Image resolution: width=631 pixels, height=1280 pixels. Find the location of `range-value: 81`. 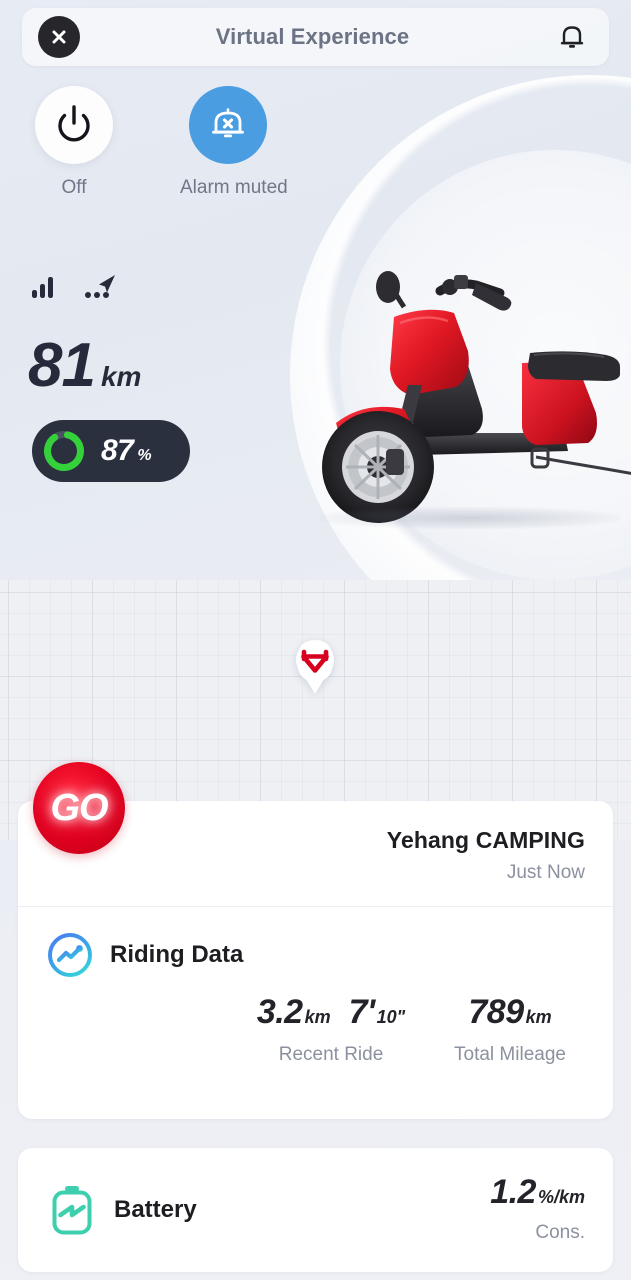

range-value: 81 is located at coordinates (62, 365).